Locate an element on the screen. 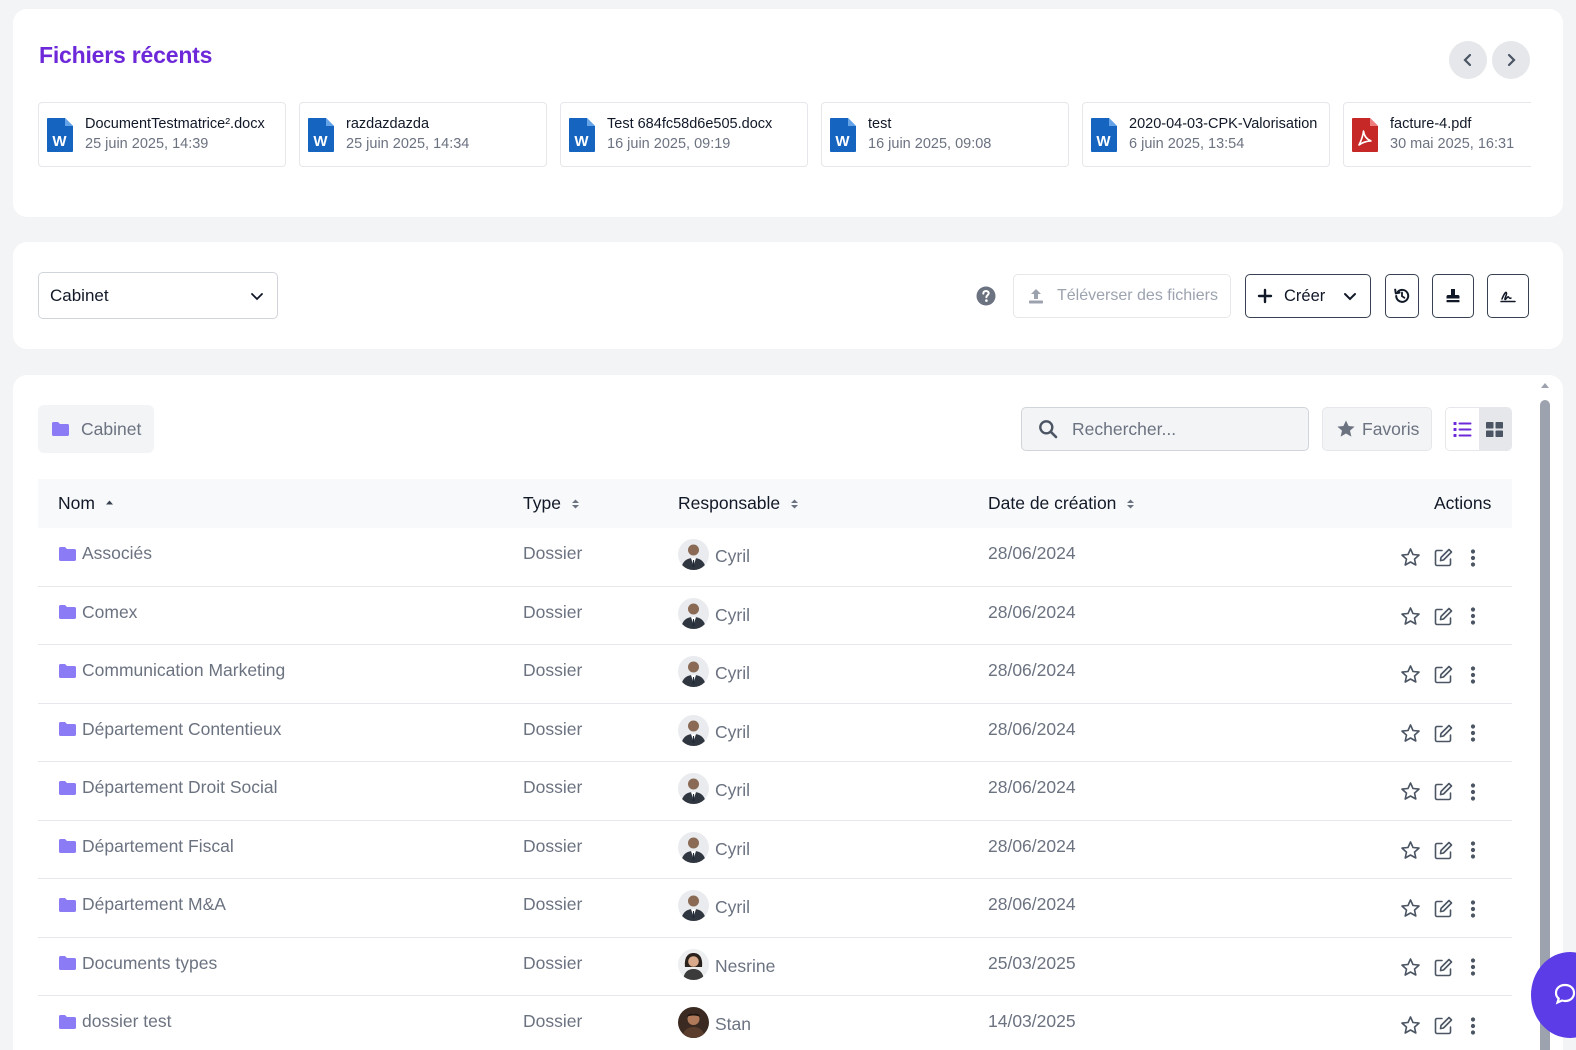 This screenshot has width=1576, height=1050. recent-next-button is located at coordinates (1511, 60).